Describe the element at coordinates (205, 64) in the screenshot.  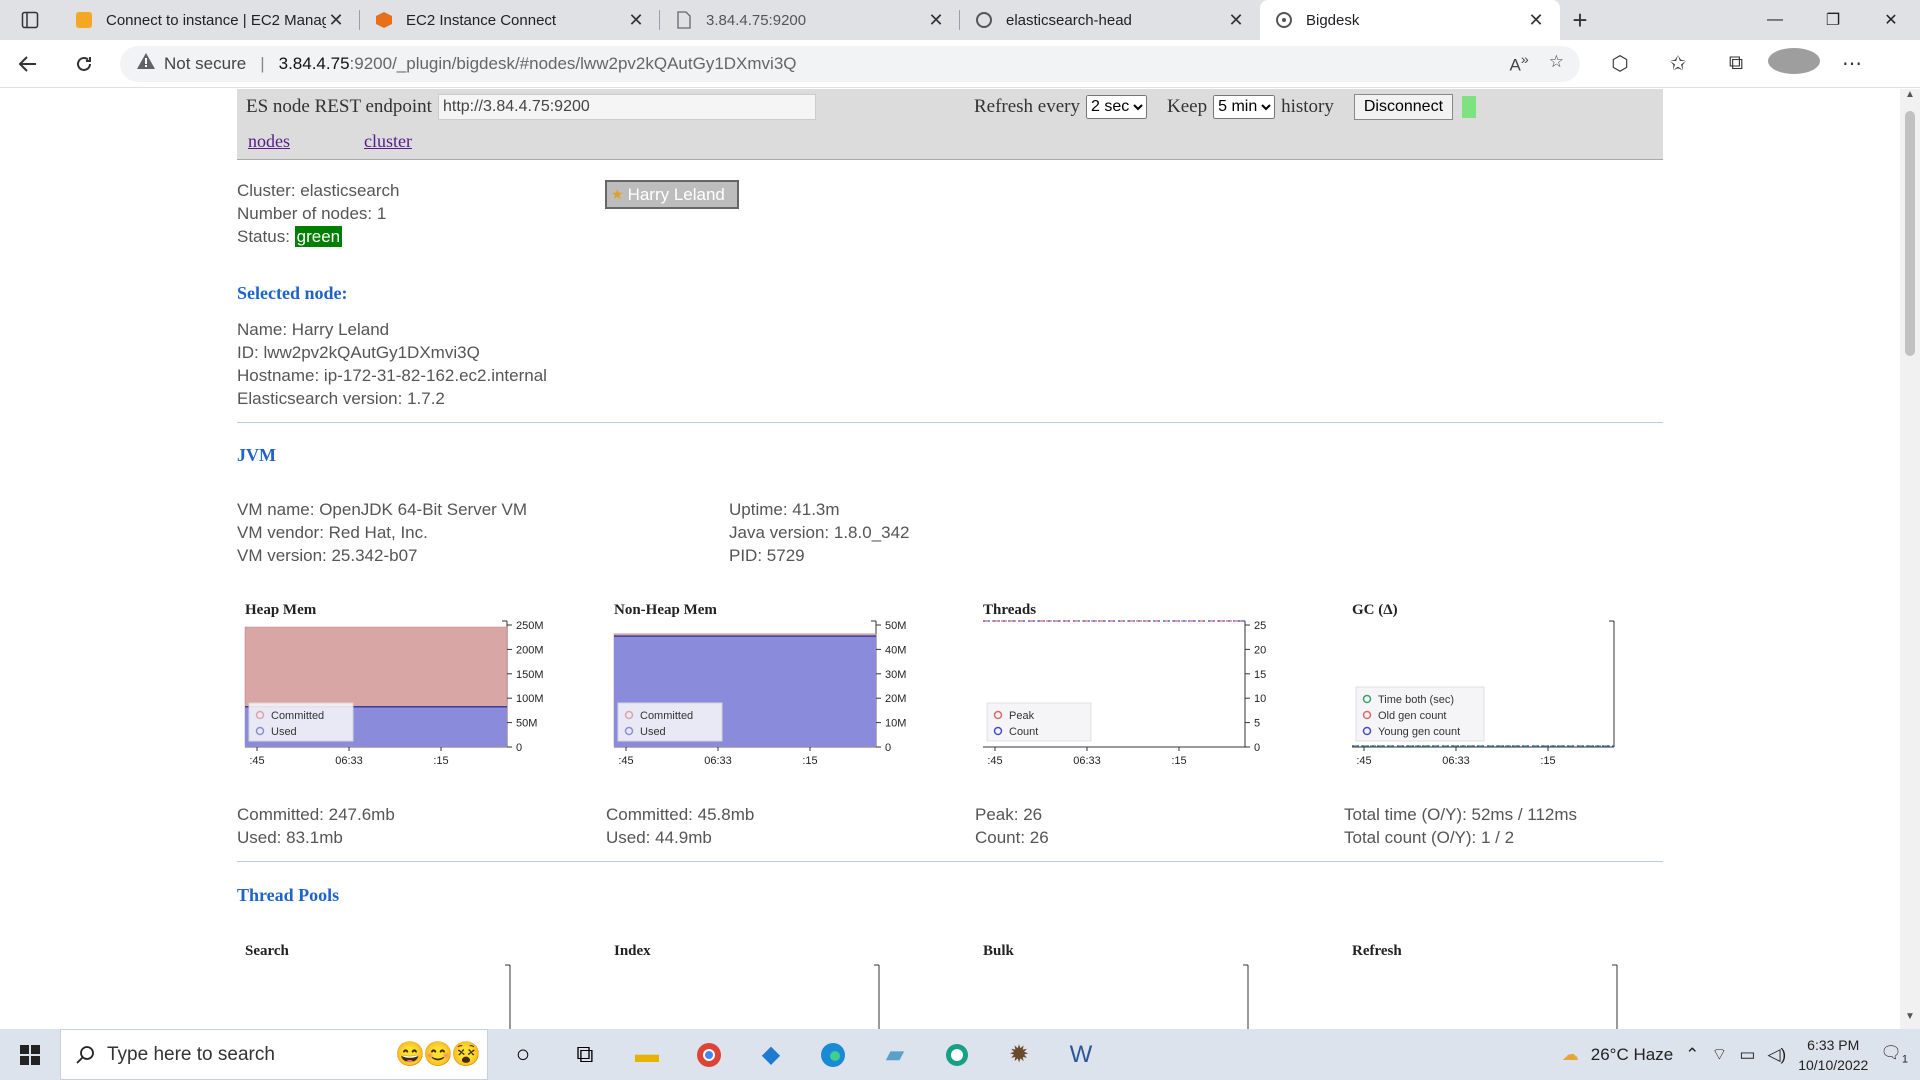
I see `security-status: Not secure` at that location.